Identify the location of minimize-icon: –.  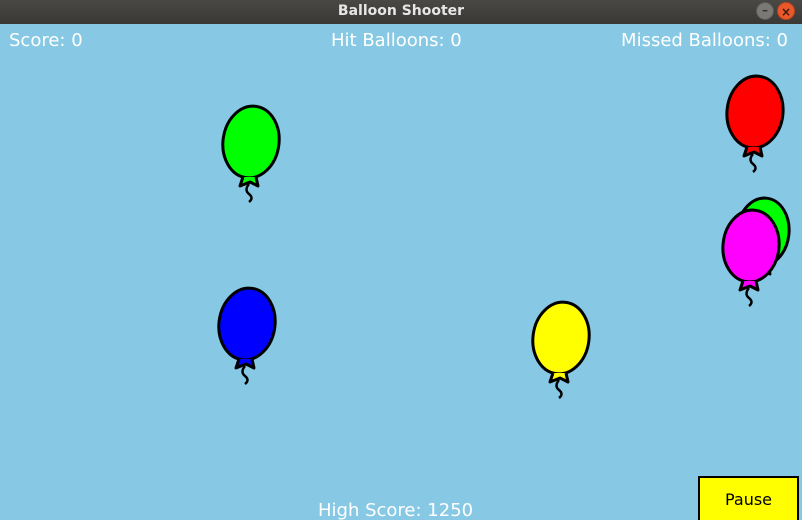
(765, 11).